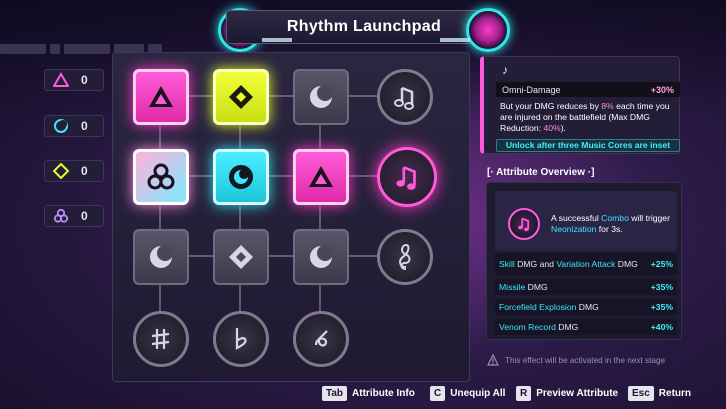 The width and height of the screenshot is (726, 409). What do you see at coordinates (74, 216) in the screenshot?
I see `counter-trefoil: 0` at bounding box center [74, 216].